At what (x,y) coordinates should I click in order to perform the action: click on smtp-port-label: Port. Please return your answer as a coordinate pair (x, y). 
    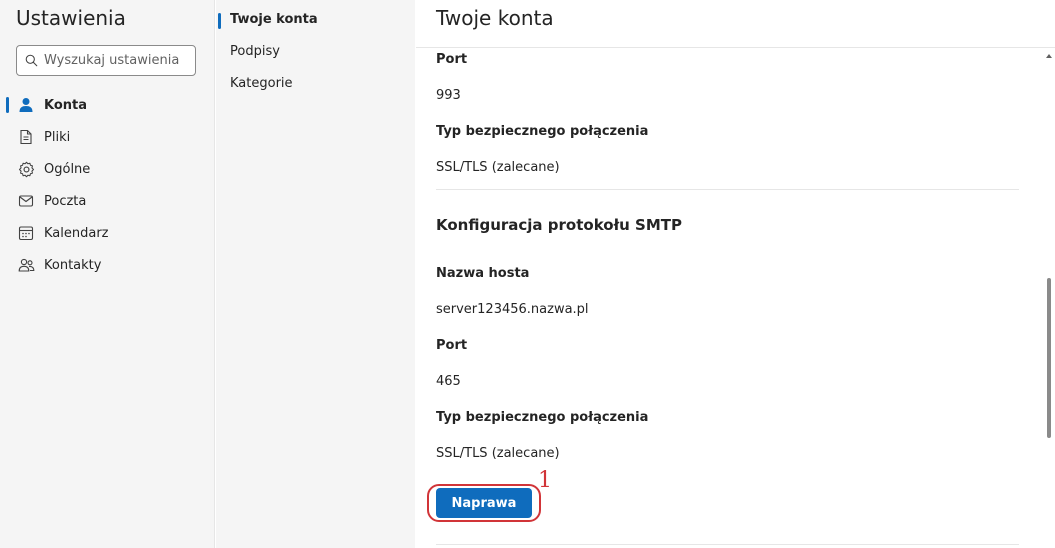
    Looking at the image, I should click on (452, 345).